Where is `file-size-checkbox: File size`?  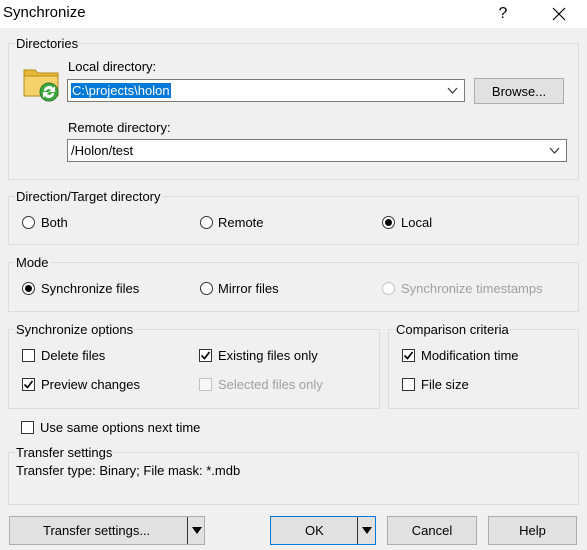
file-size-checkbox: File size is located at coordinates (462, 386).